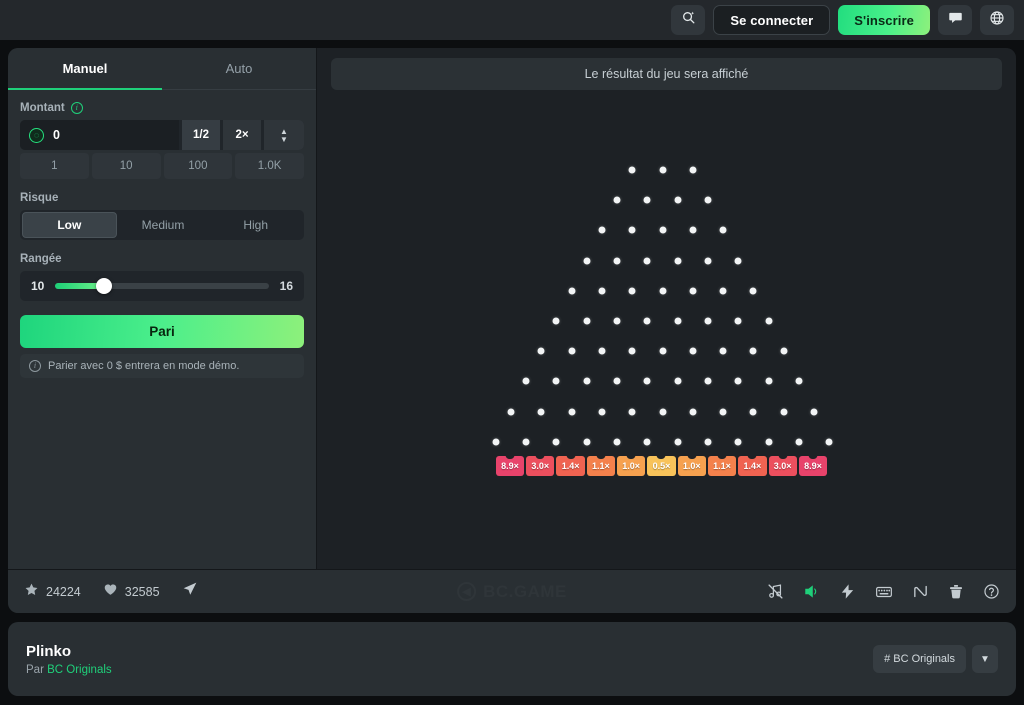 This screenshot has width=1024, height=705. What do you see at coordinates (985, 659) in the screenshot?
I see `expand-tags-button: ▼` at bounding box center [985, 659].